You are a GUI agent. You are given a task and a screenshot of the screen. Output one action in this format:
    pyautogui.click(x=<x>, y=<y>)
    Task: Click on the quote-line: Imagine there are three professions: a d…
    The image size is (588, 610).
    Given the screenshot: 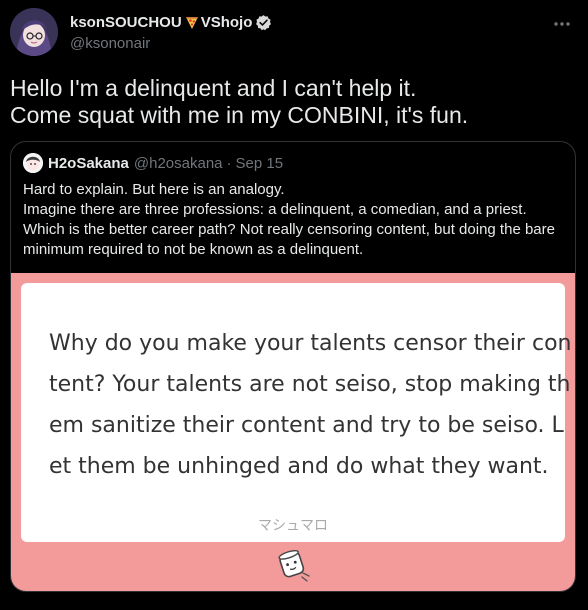 What is the action you would take?
    pyautogui.click(x=275, y=209)
    